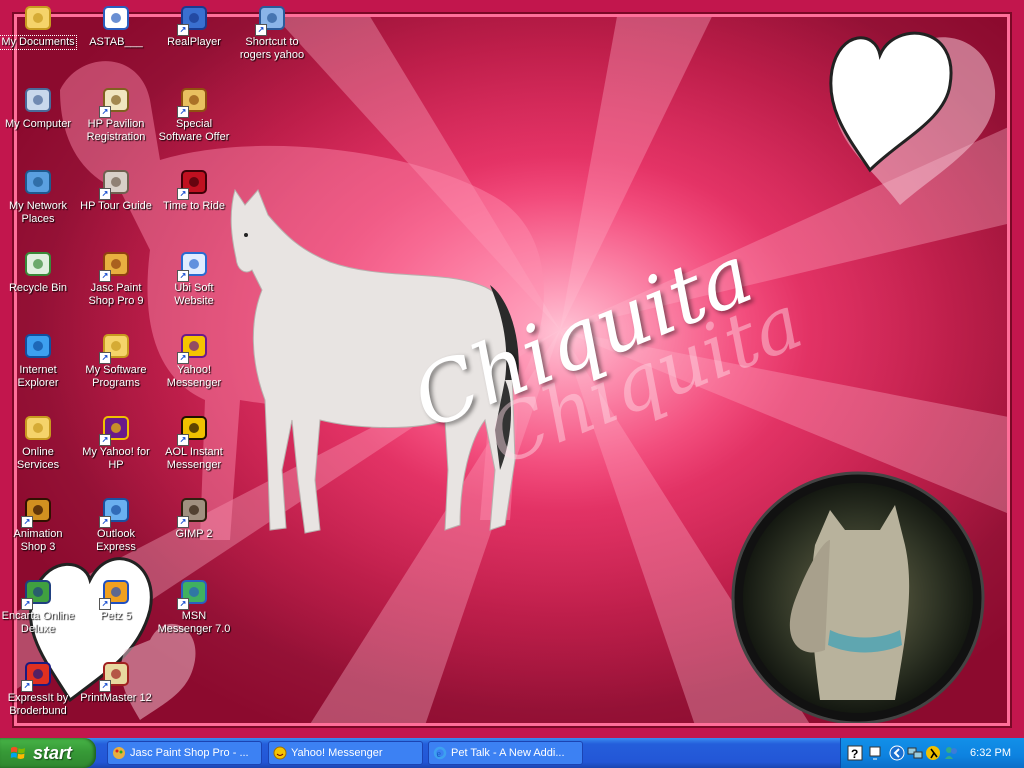 The image size is (1024, 768). I want to click on desktop-icon-label: GIMP 2, so click(194, 534).